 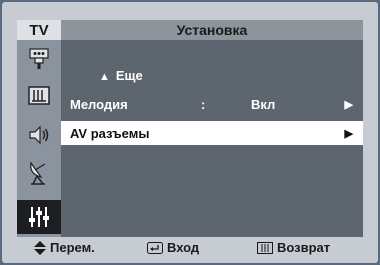 What do you see at coordinates (212, 133) in the screenshot?
I see `menu-item-av-connectors: AV разъемы ▶` at bounding box center [212, 133].